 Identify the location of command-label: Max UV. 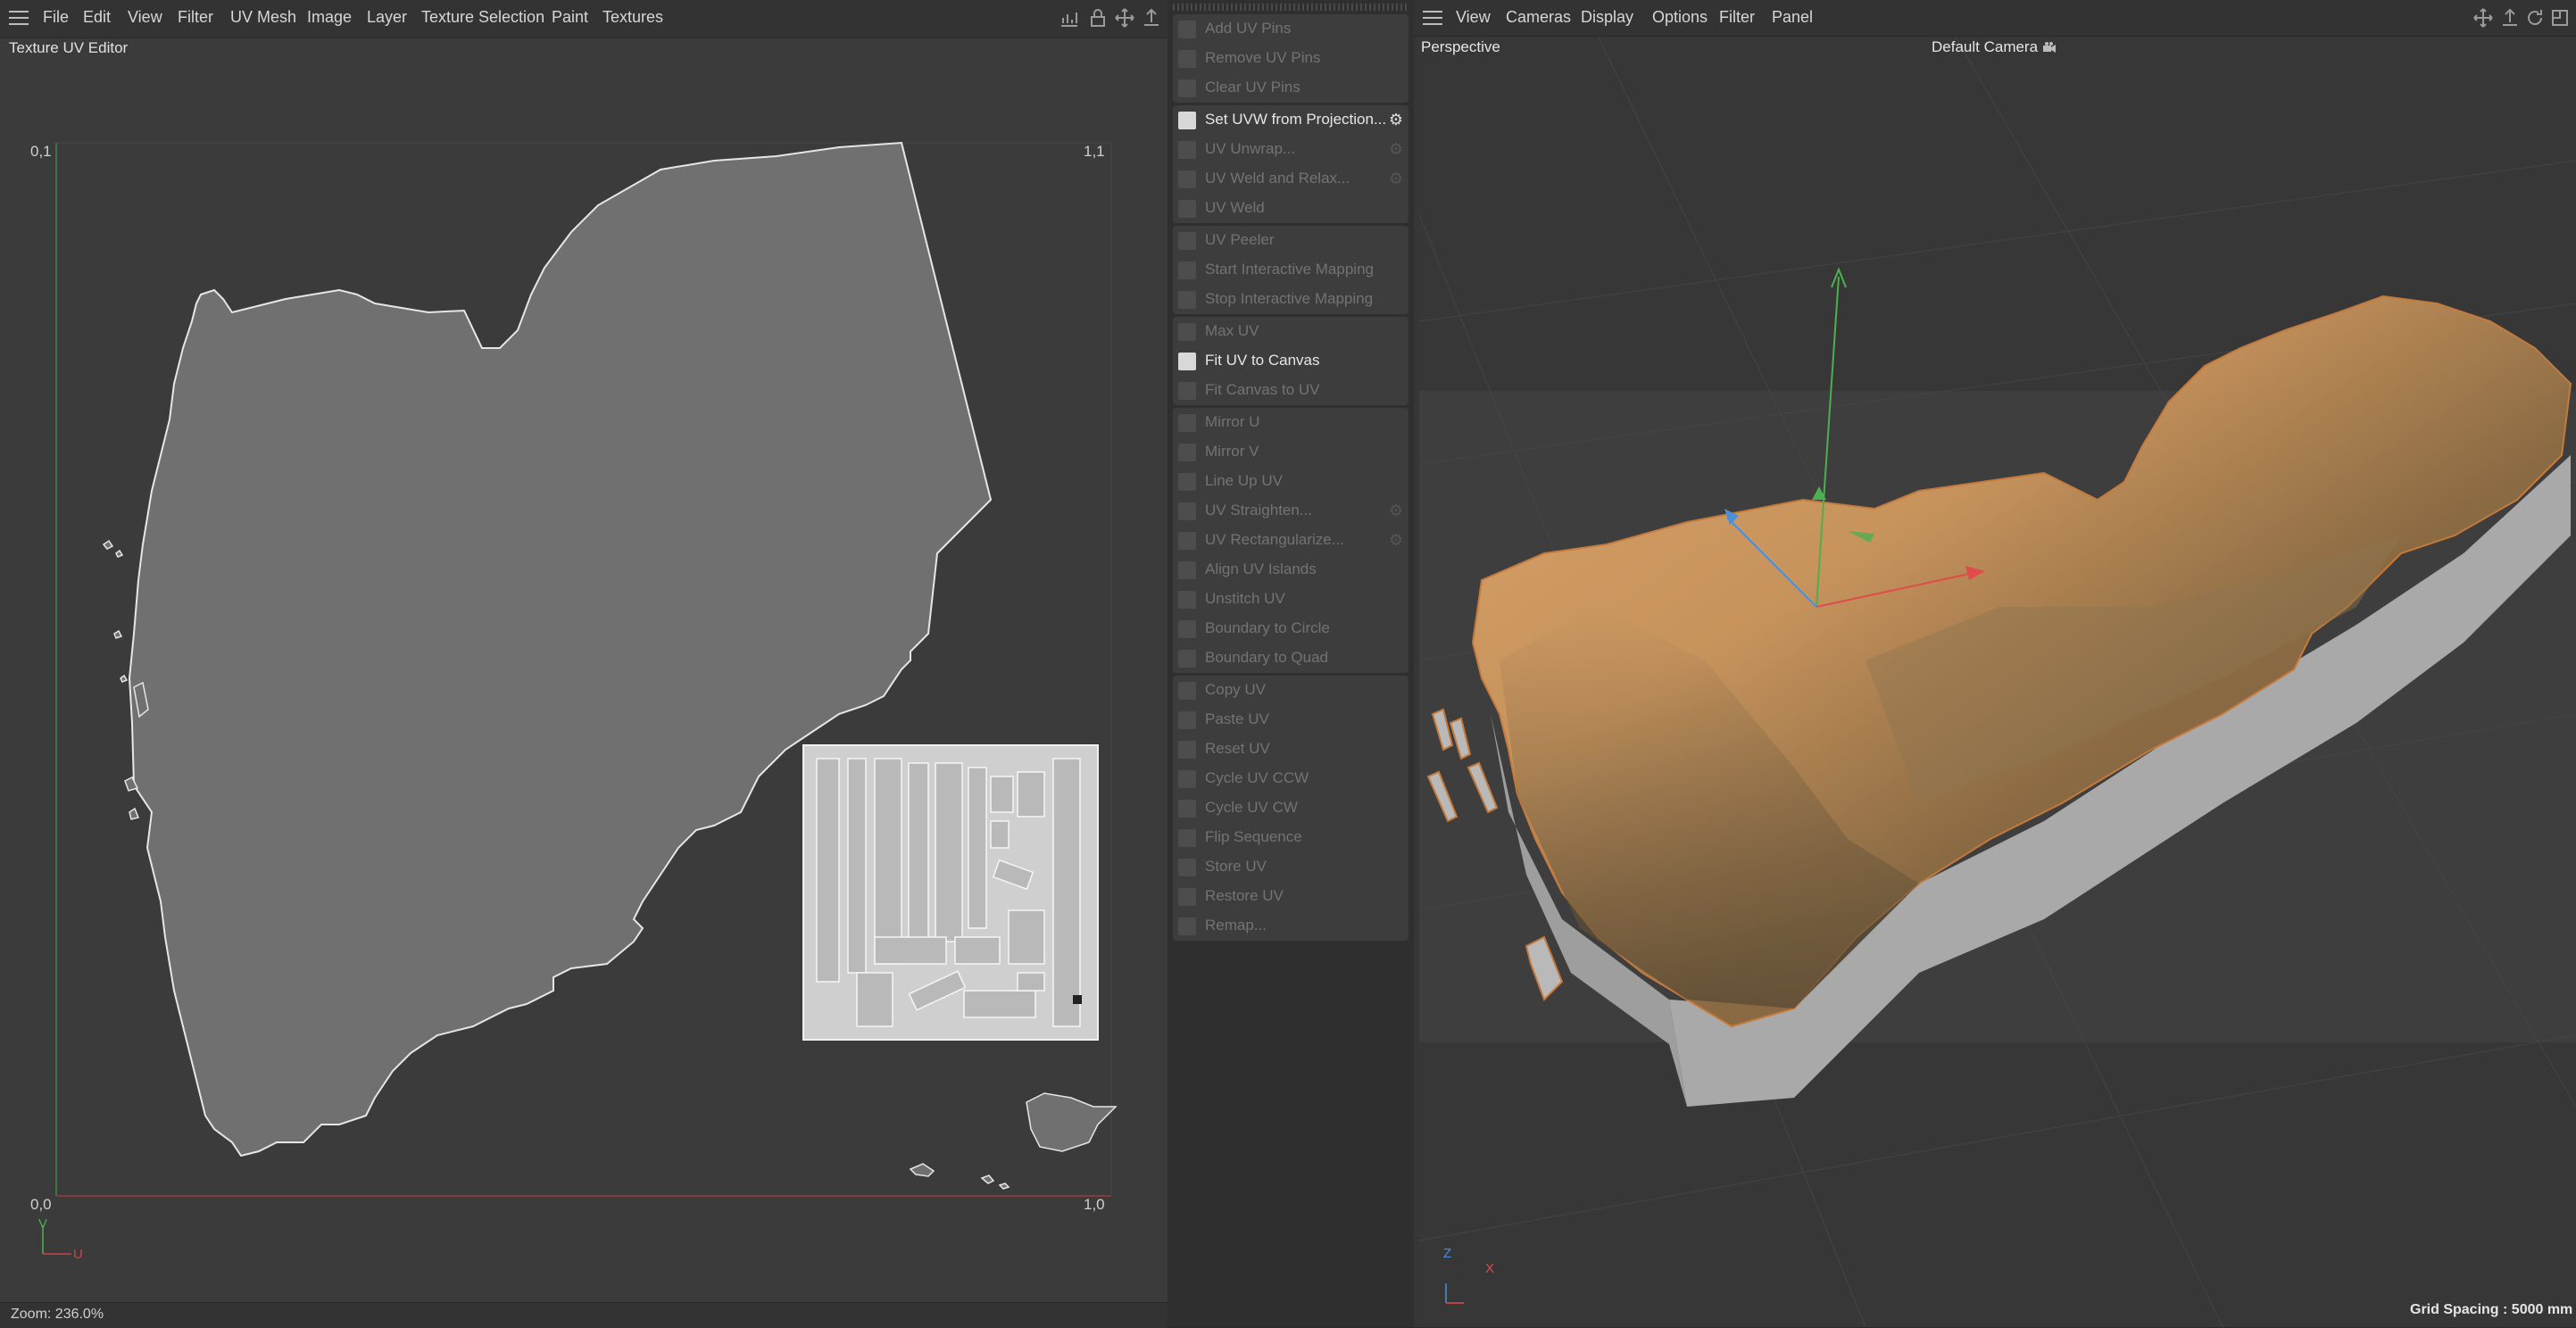
(1232, 330).